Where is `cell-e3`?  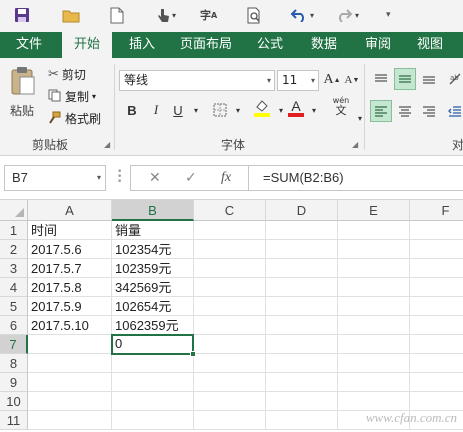 cell-e3 is located at coordinates (374, 268).